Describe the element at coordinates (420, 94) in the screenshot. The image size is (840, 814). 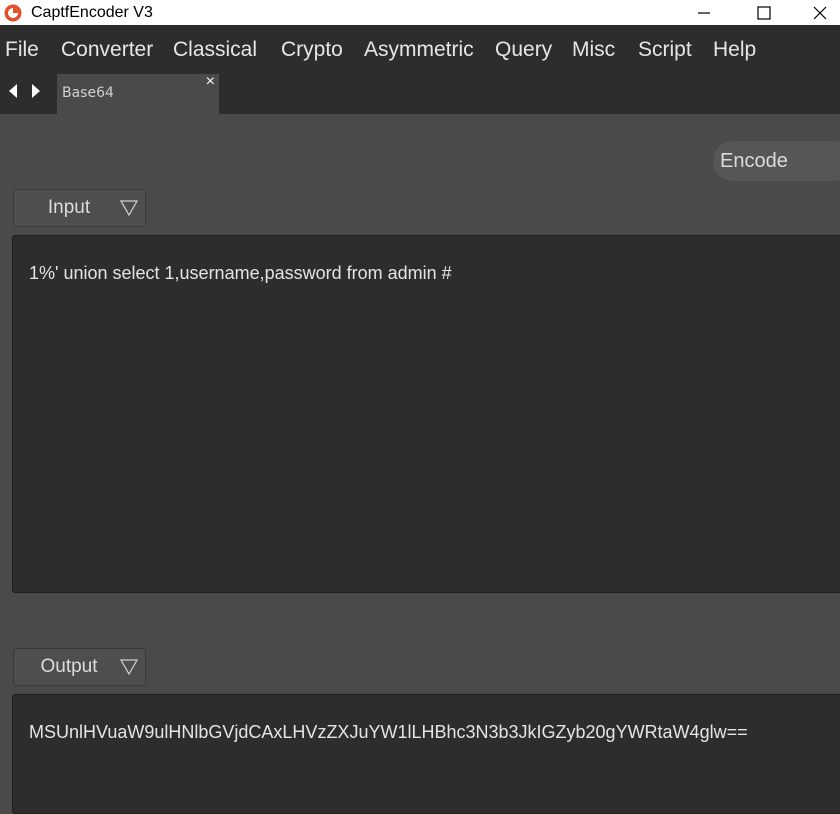
I see `tab-strip: Base64 ×` at that location.